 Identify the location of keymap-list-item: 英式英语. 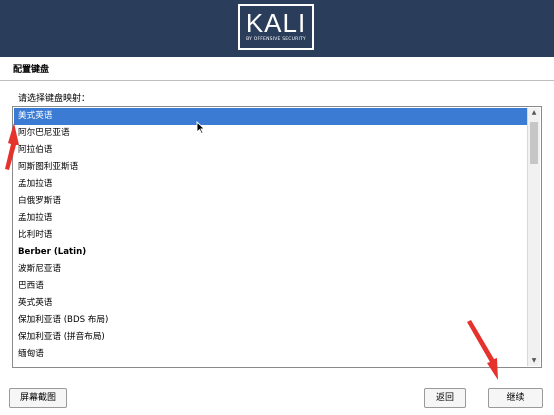
(271, 303).